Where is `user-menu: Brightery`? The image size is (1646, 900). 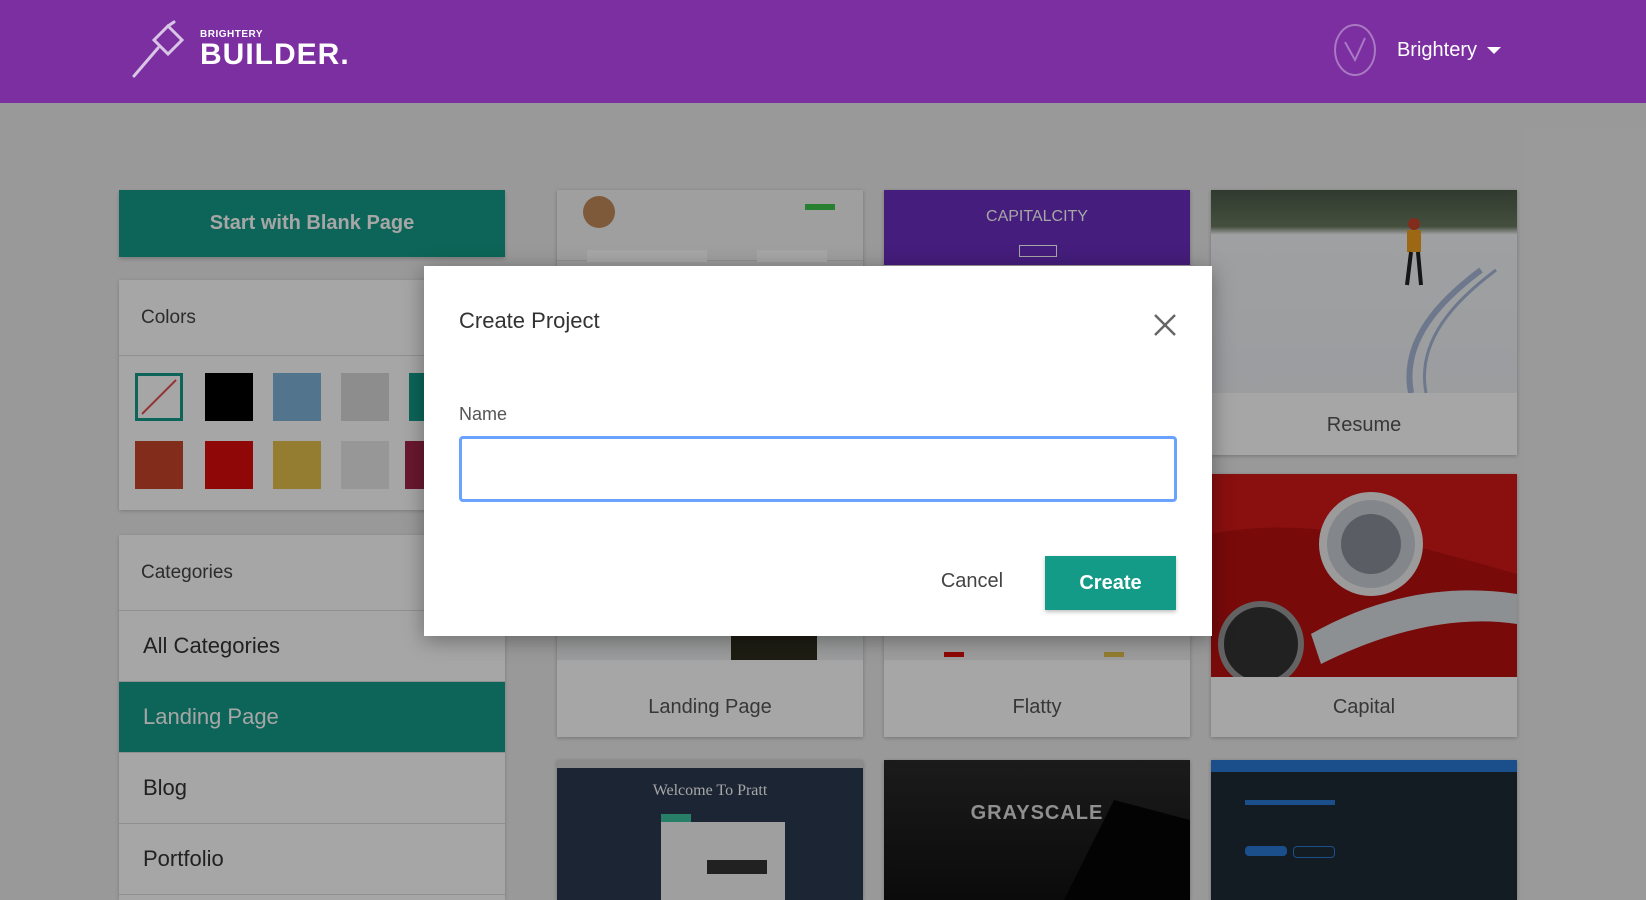
user-menu: Brightery is located at coordinates (1416, 50).